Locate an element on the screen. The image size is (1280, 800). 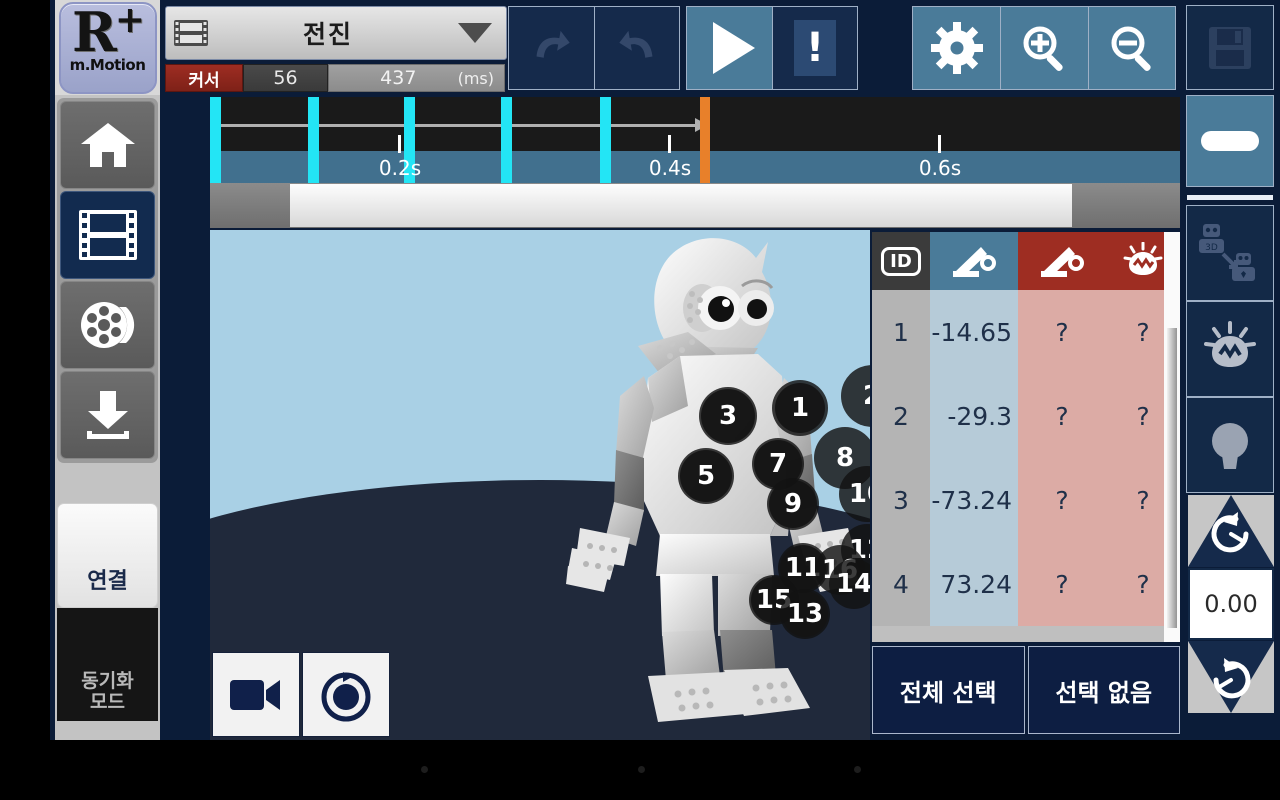
cell-id: 1 is located at coordinates (901, 332).